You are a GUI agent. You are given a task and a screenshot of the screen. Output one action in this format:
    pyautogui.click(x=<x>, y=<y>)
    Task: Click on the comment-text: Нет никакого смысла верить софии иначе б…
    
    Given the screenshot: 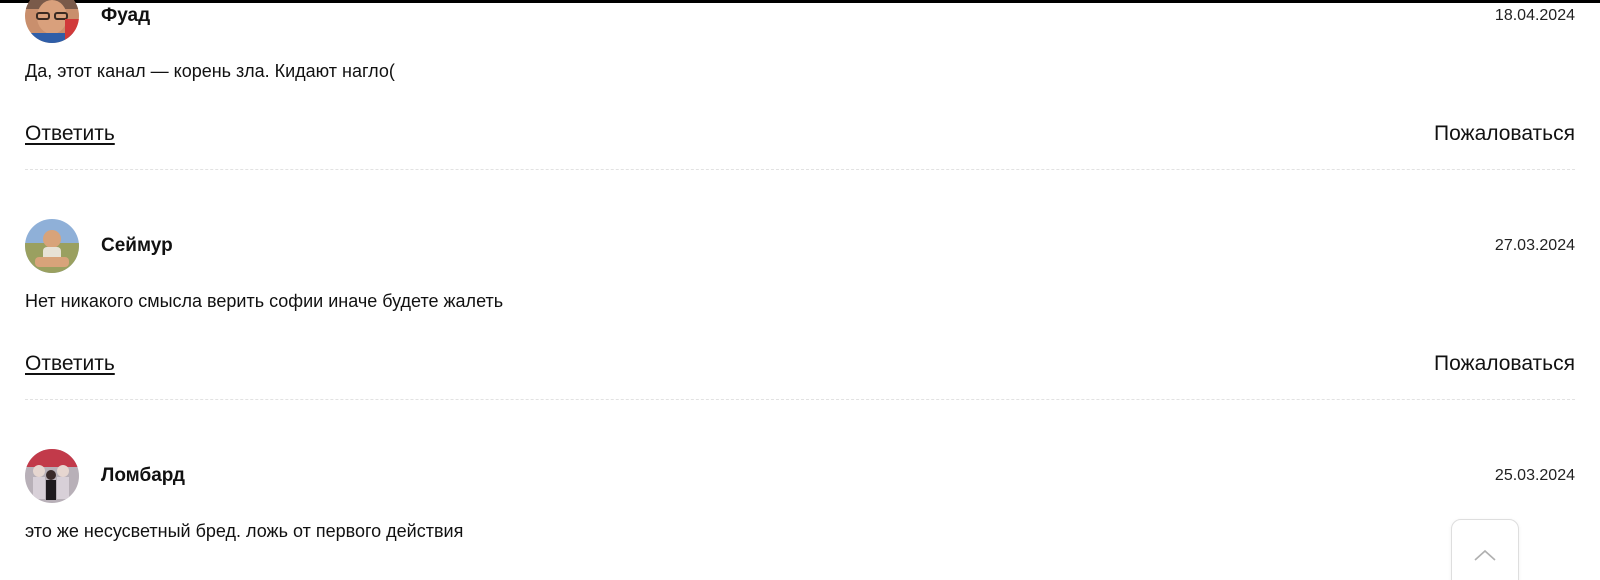 What is the action you would take?
    pyautogui.click(x=264, y=301)
    